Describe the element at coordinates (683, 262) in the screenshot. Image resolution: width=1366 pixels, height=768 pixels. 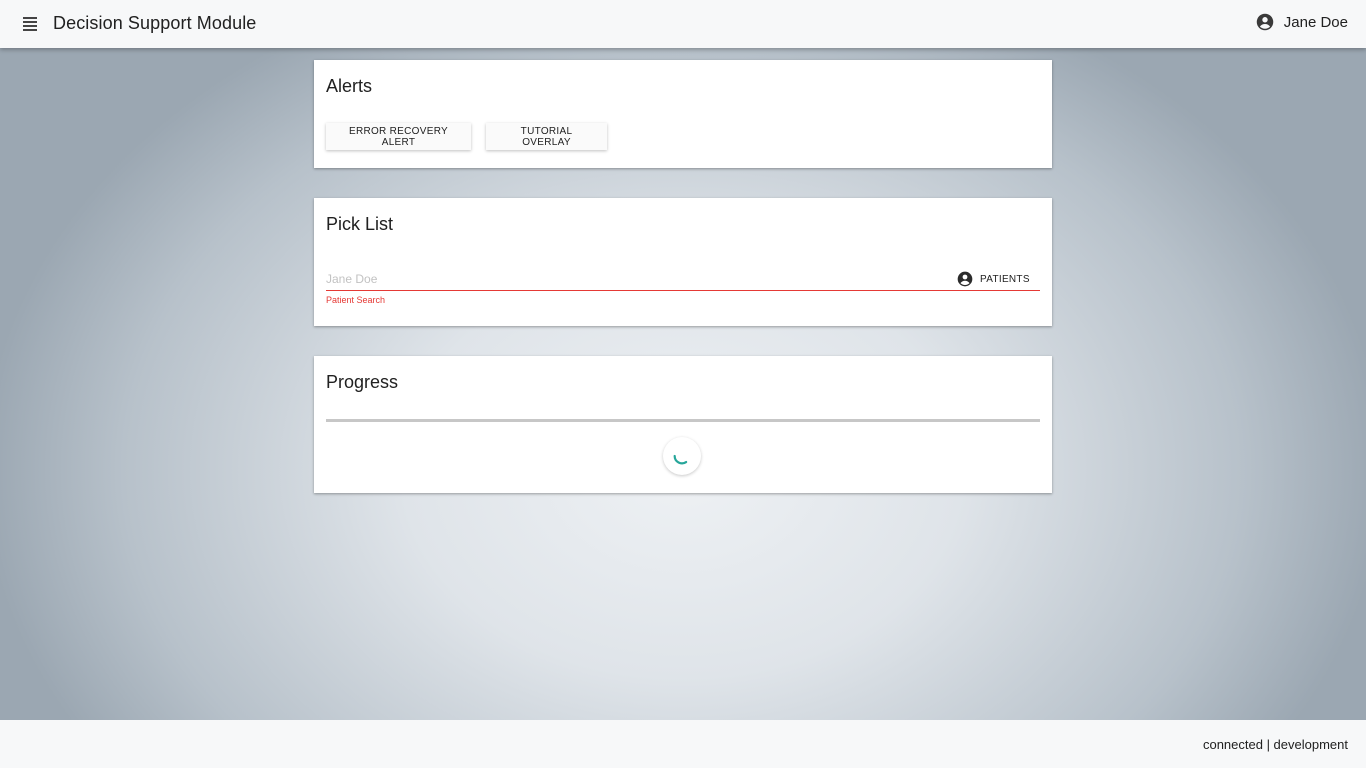
I see `pick-list-card: Pick List PATIENTS Patient Search` at that location.